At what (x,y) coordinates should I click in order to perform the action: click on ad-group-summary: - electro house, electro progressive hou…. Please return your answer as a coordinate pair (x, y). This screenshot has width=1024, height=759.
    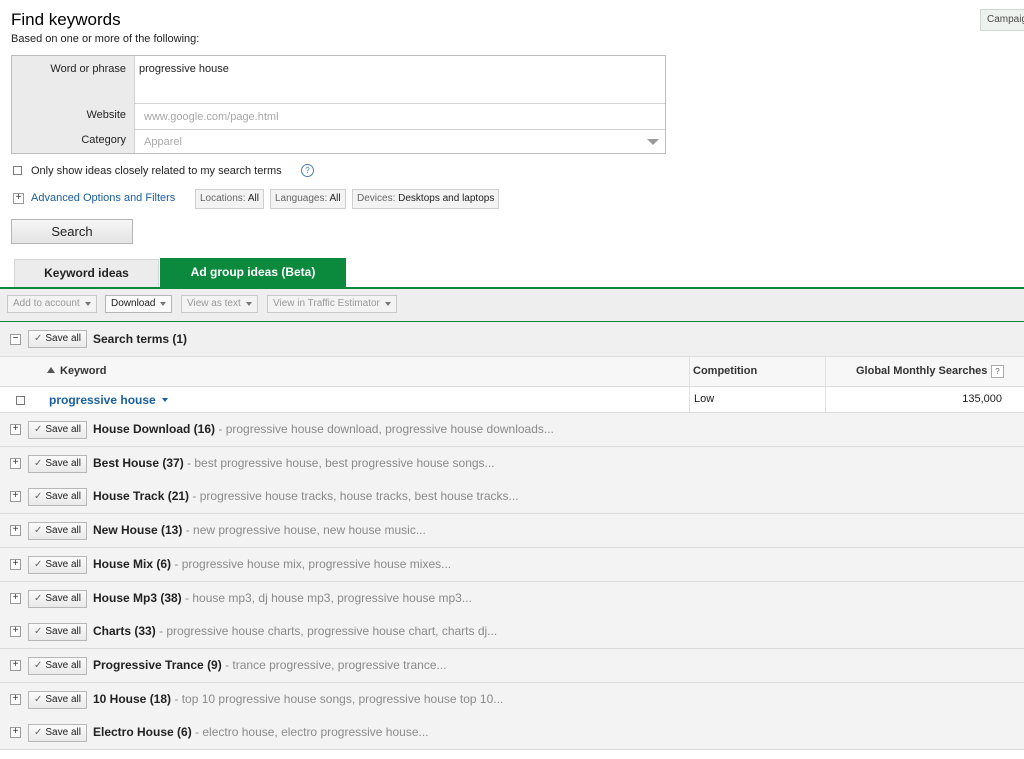
    Looking at the image, I should click on (312, 732).